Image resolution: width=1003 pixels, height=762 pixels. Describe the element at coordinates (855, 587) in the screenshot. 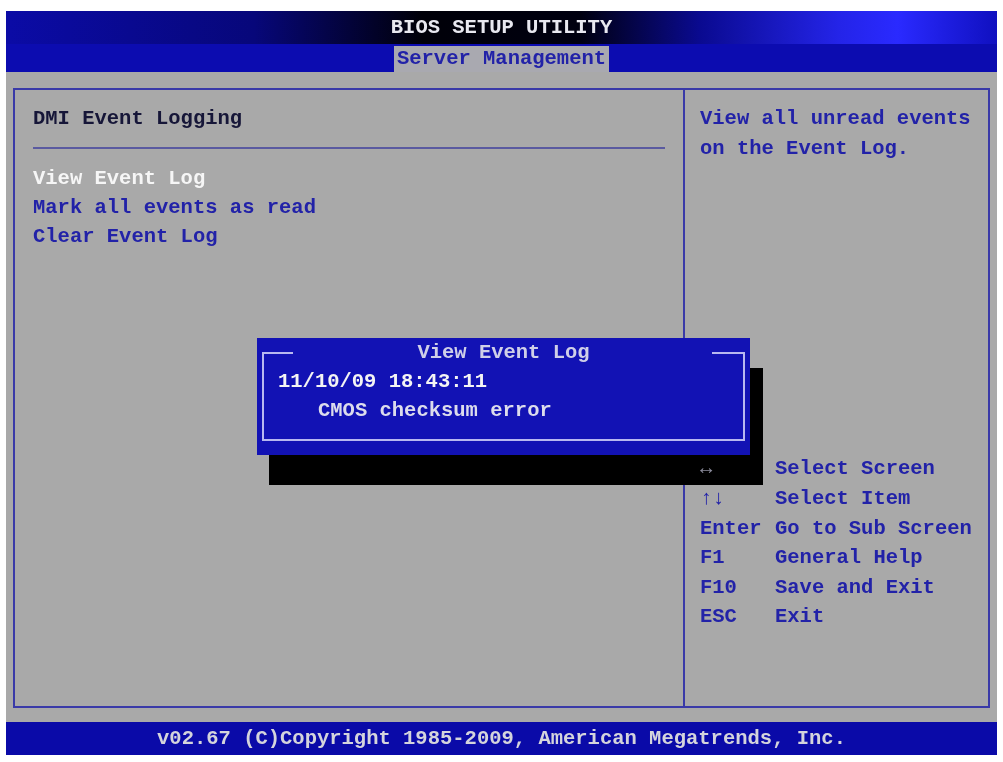

I see `key-description: Save and Exit` at that location.